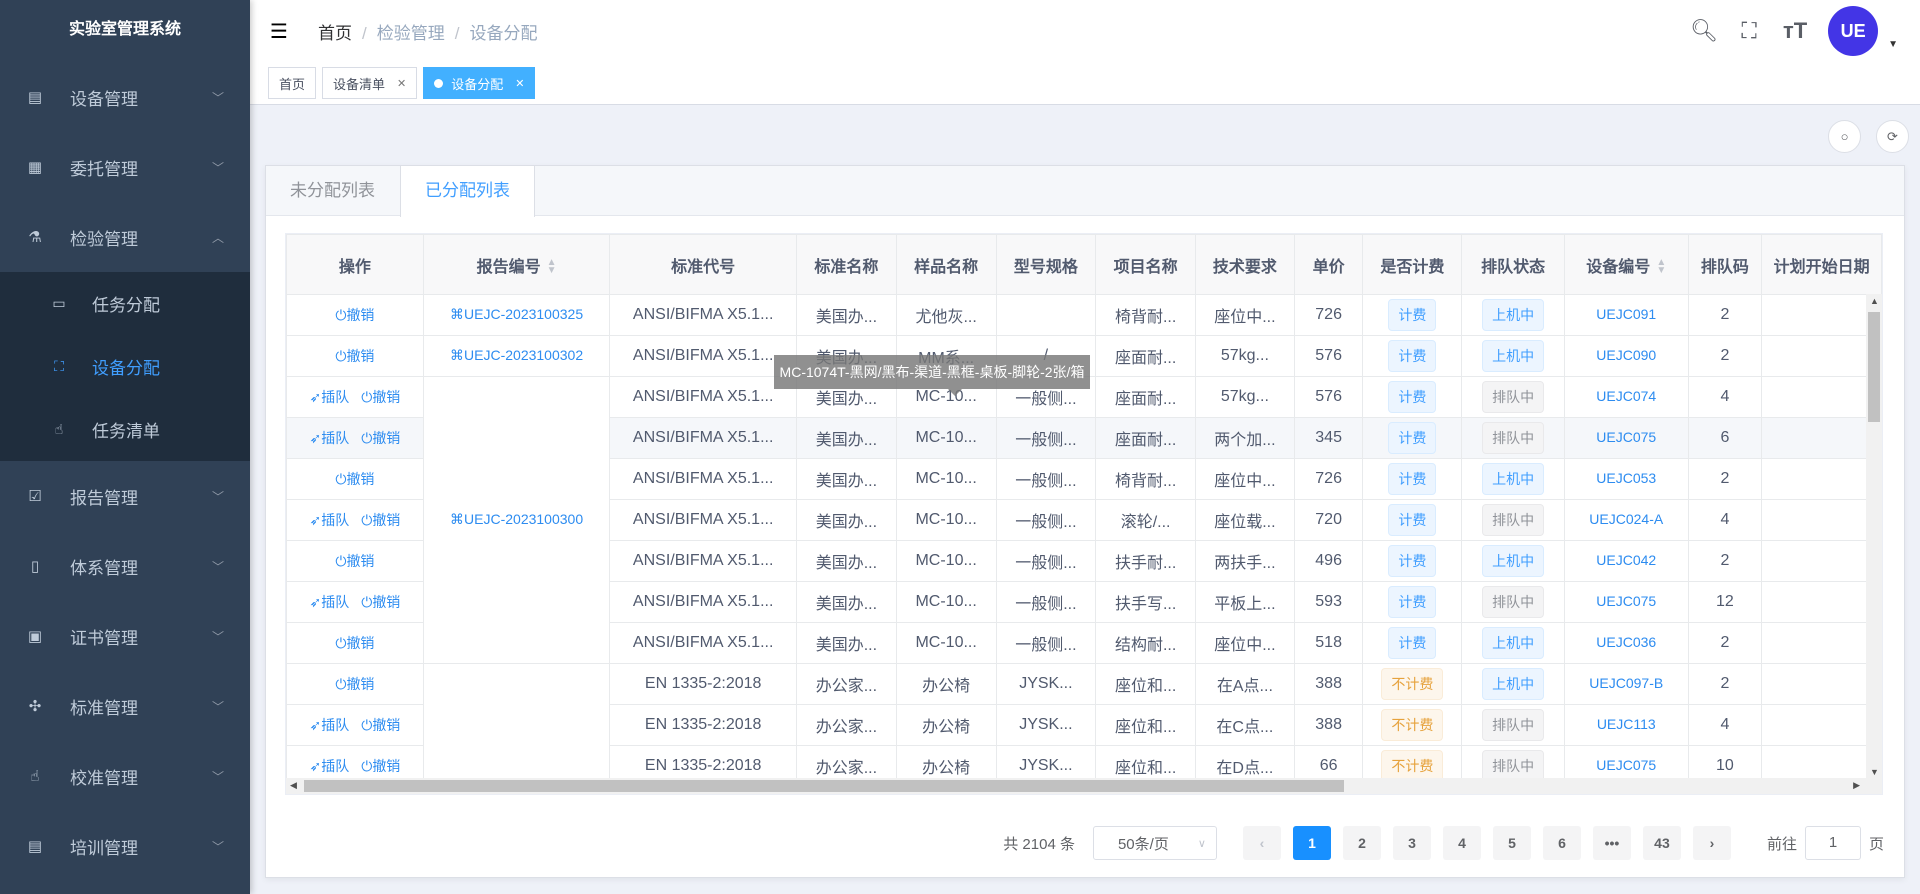  What do you see at coordinates (125, 167) in the screenshot?
I see `sidebar-item: ▦ 委托管理 ﹀` at bounding box center [125, 167].